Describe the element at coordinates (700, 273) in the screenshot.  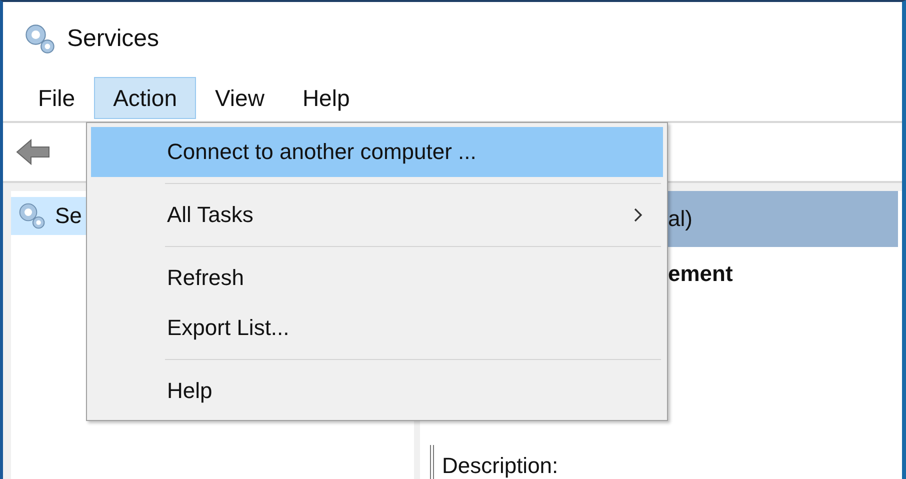
I see `service-name: ement` at that location.